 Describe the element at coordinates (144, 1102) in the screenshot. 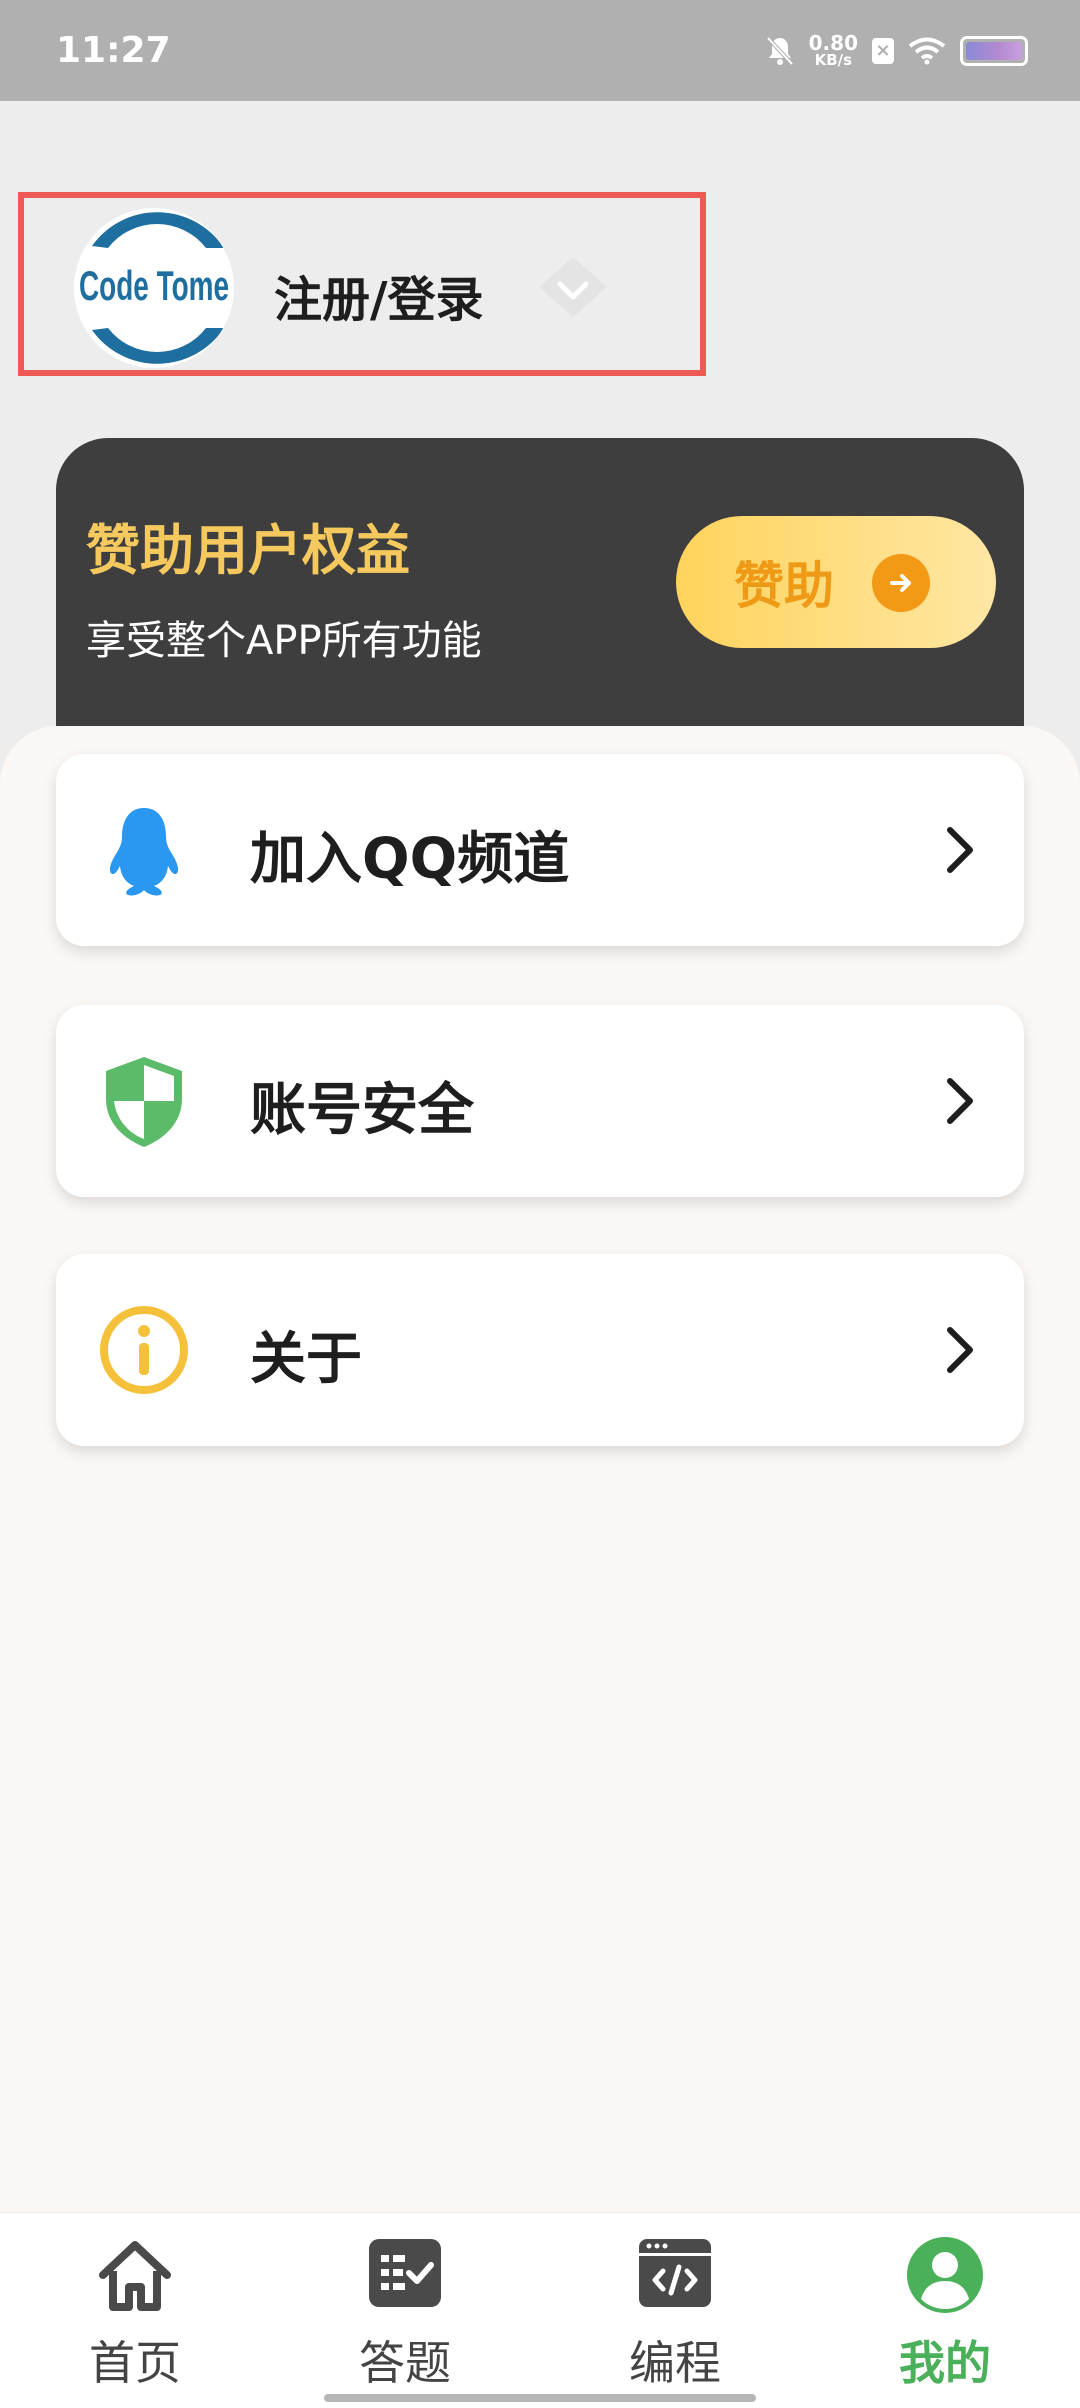

I see `shield-icon` at that location.